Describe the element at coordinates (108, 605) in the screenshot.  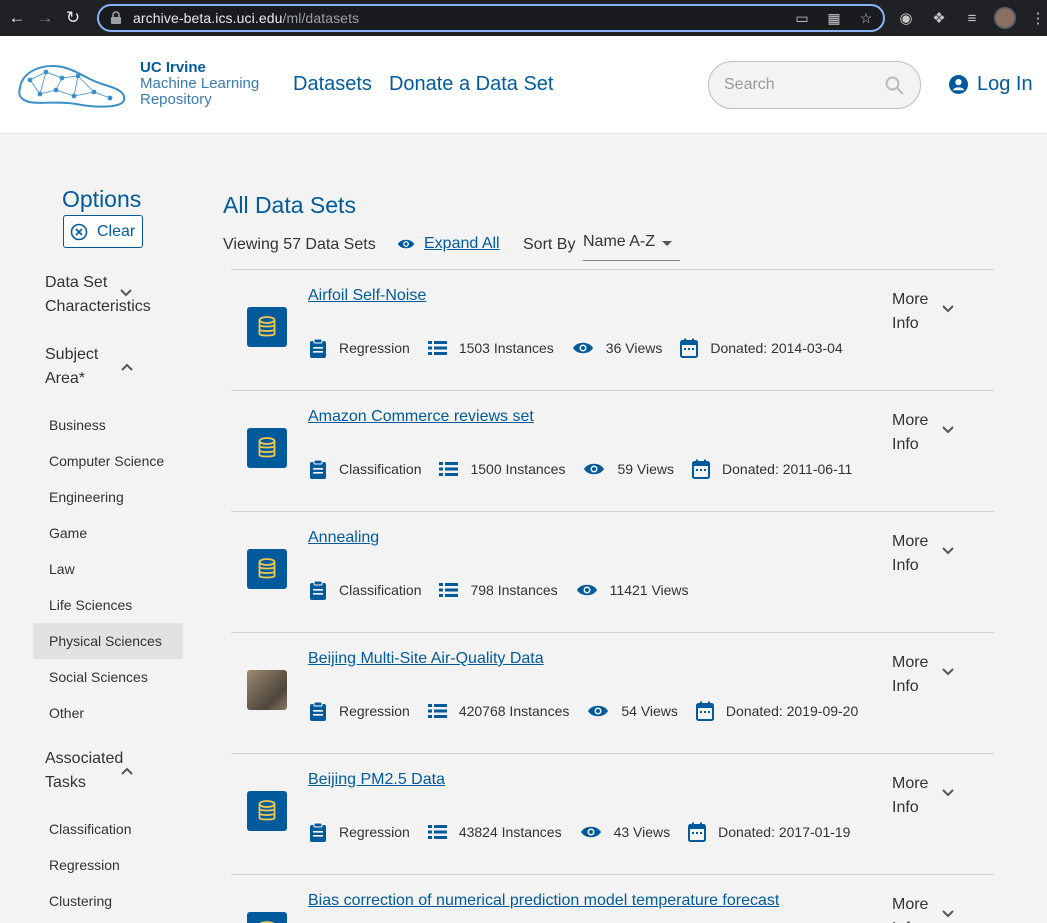
I see `subject-item-life-sciences: Life Sciences` at that location.